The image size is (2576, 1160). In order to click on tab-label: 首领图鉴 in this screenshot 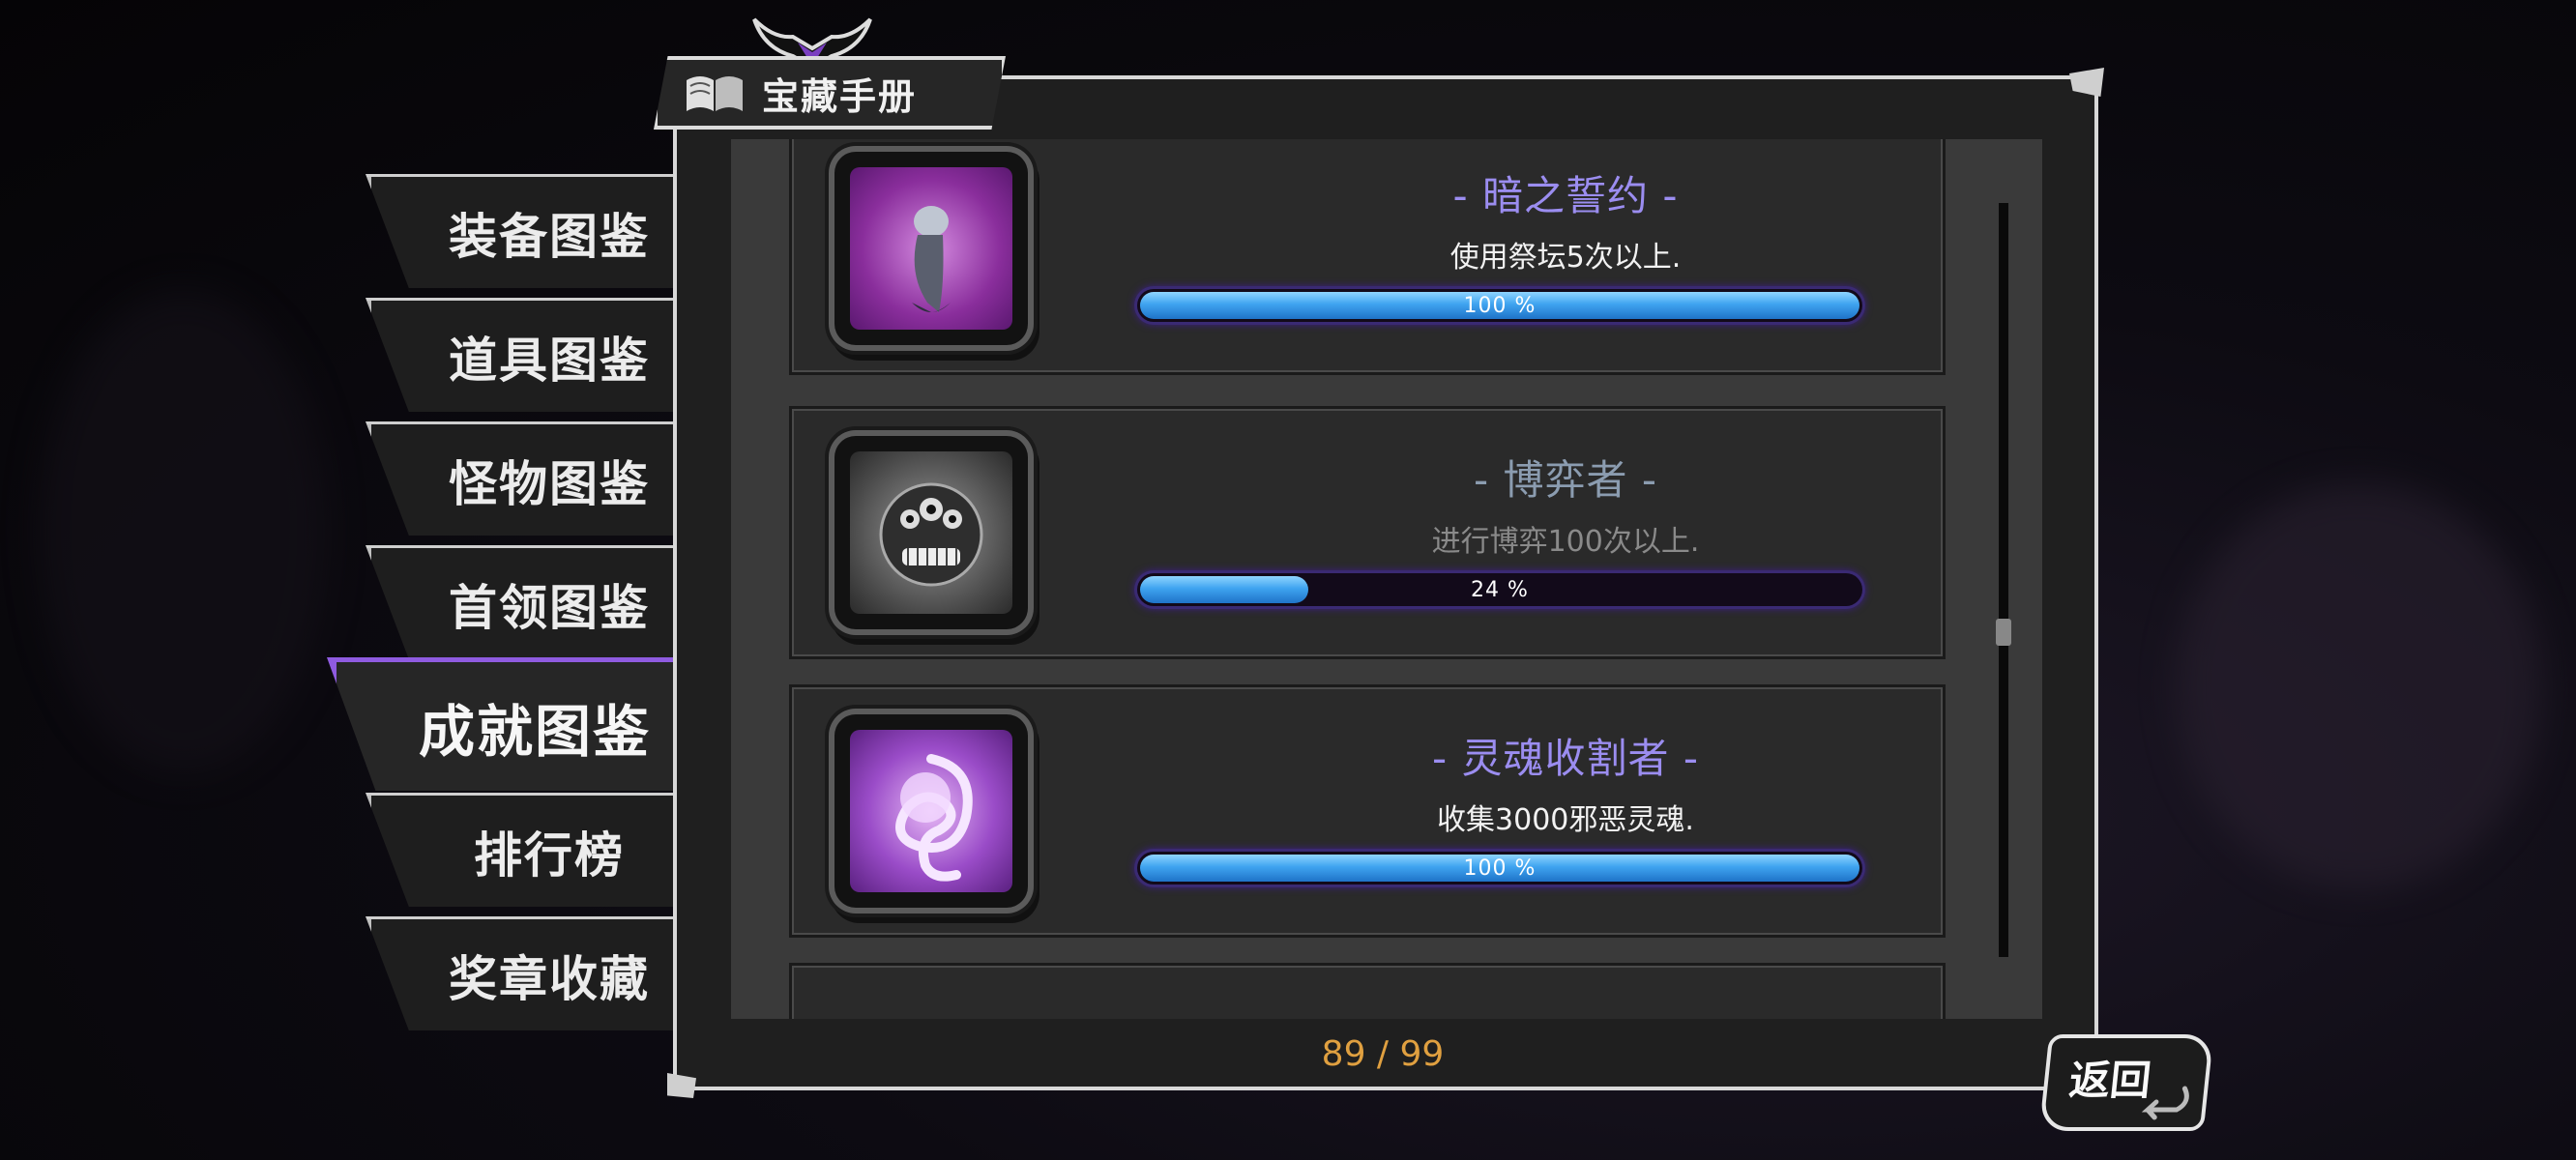, I will do `click(549, 607)`.